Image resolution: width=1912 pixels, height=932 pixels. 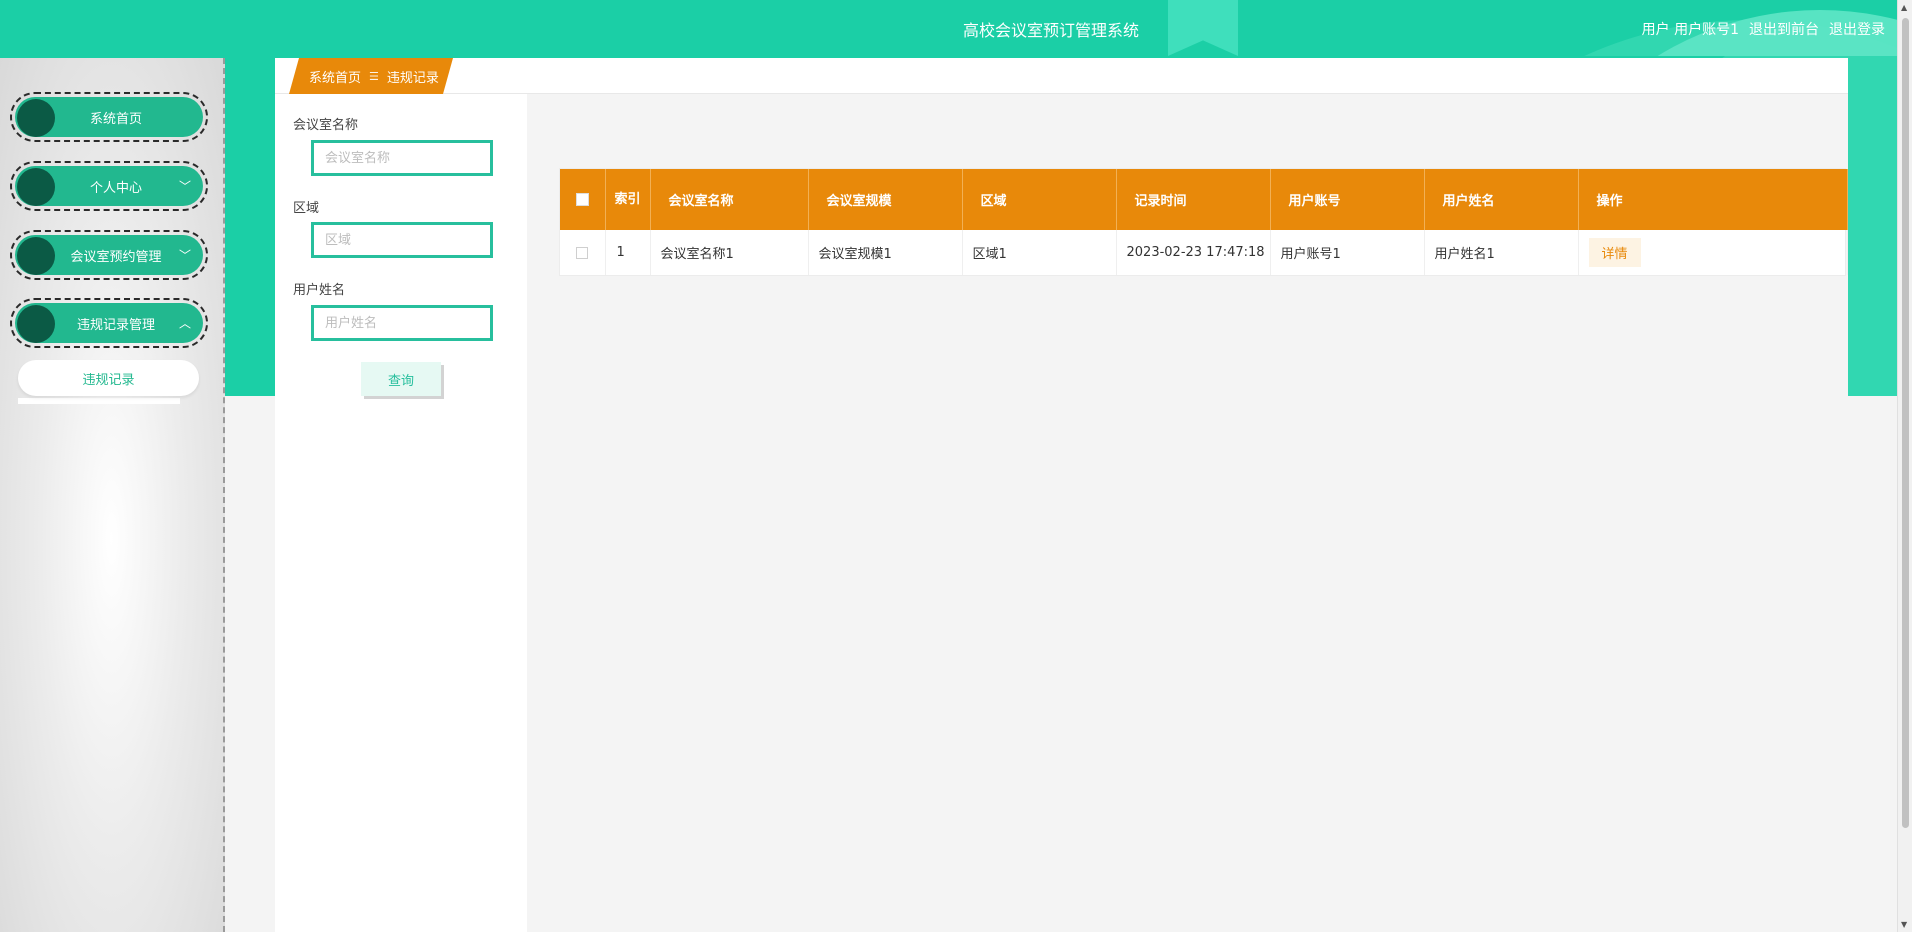 I want to click on header-room-name: 会议室名称, so click(x=729, y=199).